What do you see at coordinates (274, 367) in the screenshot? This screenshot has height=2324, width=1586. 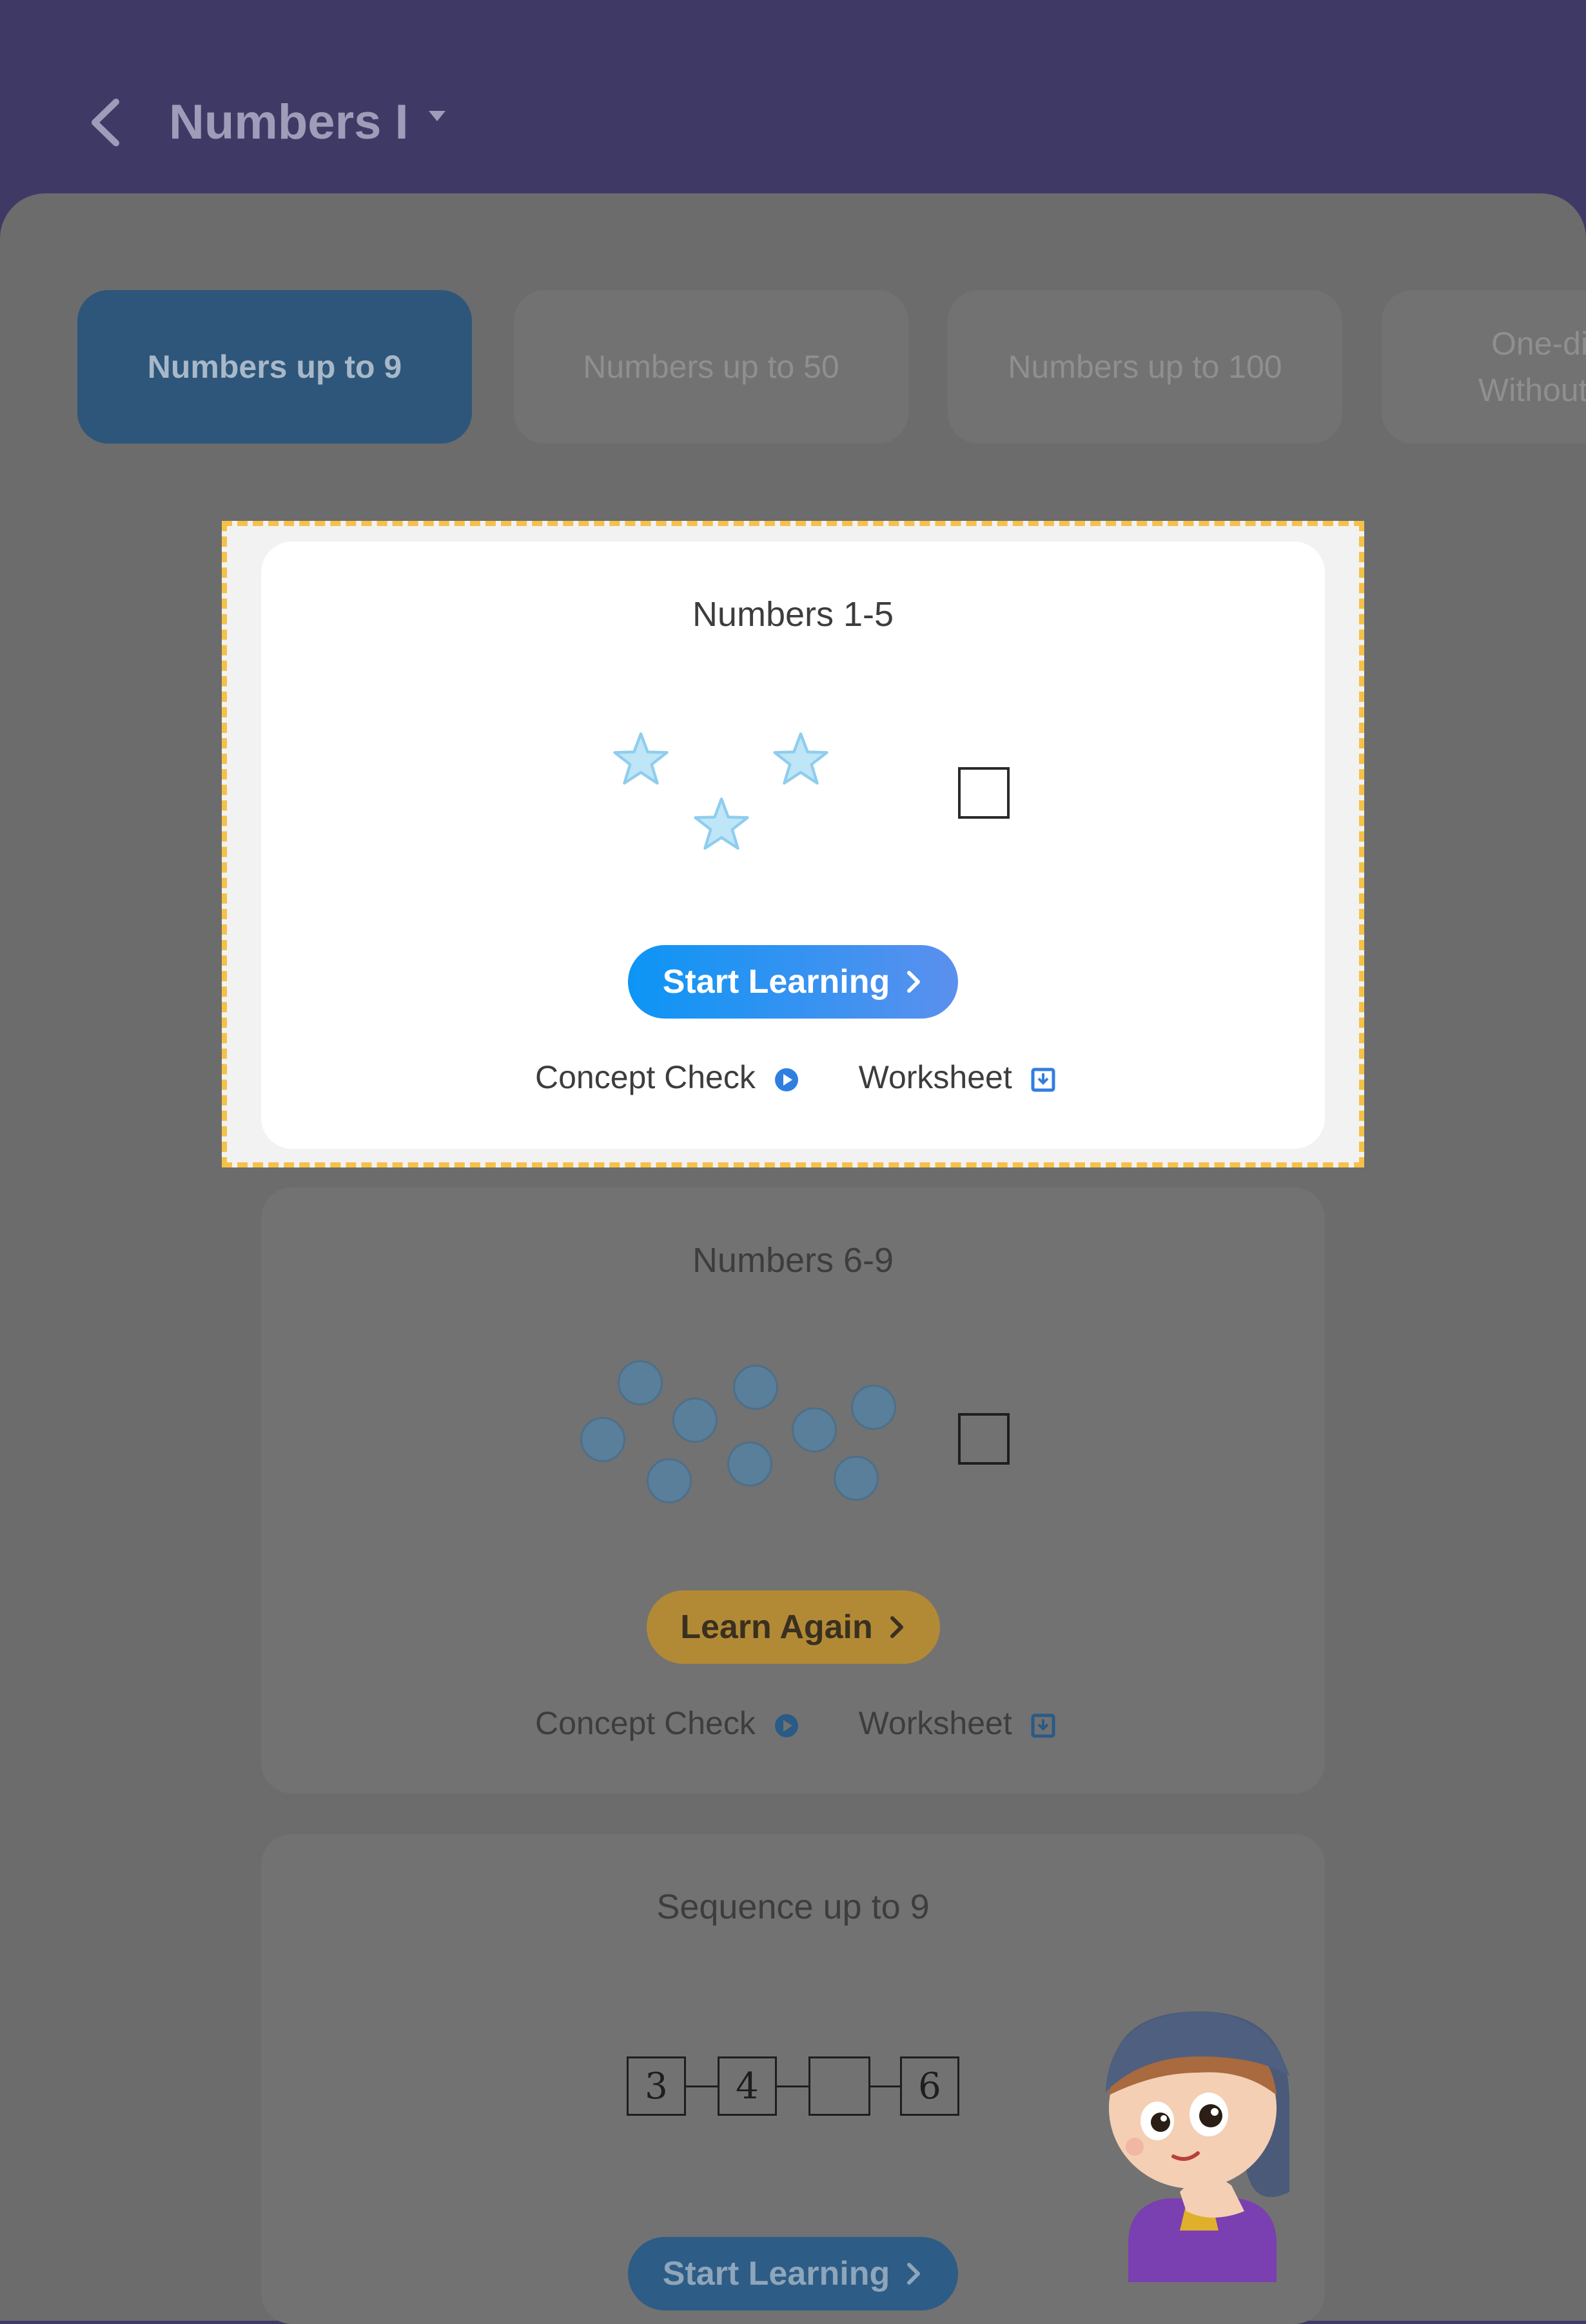 I see `tab-numbers-up-to-9: Numbers up to 9` at bounding box center [274, 367].